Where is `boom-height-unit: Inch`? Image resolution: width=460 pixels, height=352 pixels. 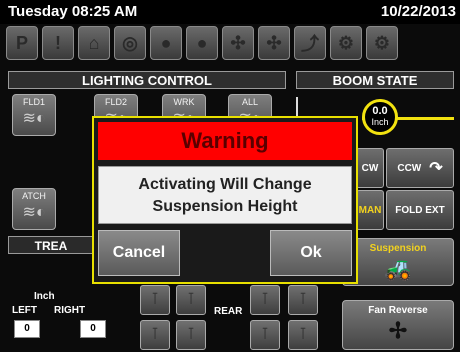 boom-height-unit: Inch is located at coordinates (380, 122).